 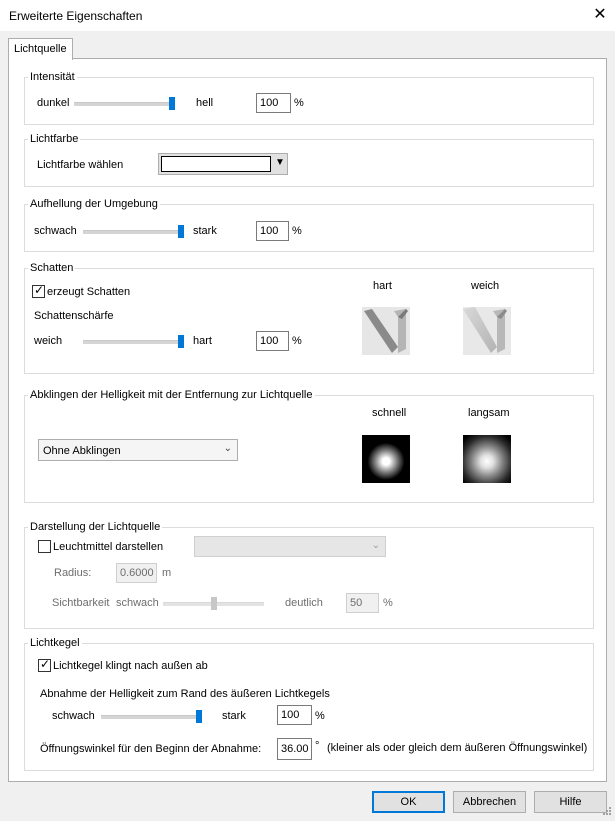 What do you see at coordinates (216, 164) in the screenshot?
I see `color-swatch` at bounding box center [216, 164].